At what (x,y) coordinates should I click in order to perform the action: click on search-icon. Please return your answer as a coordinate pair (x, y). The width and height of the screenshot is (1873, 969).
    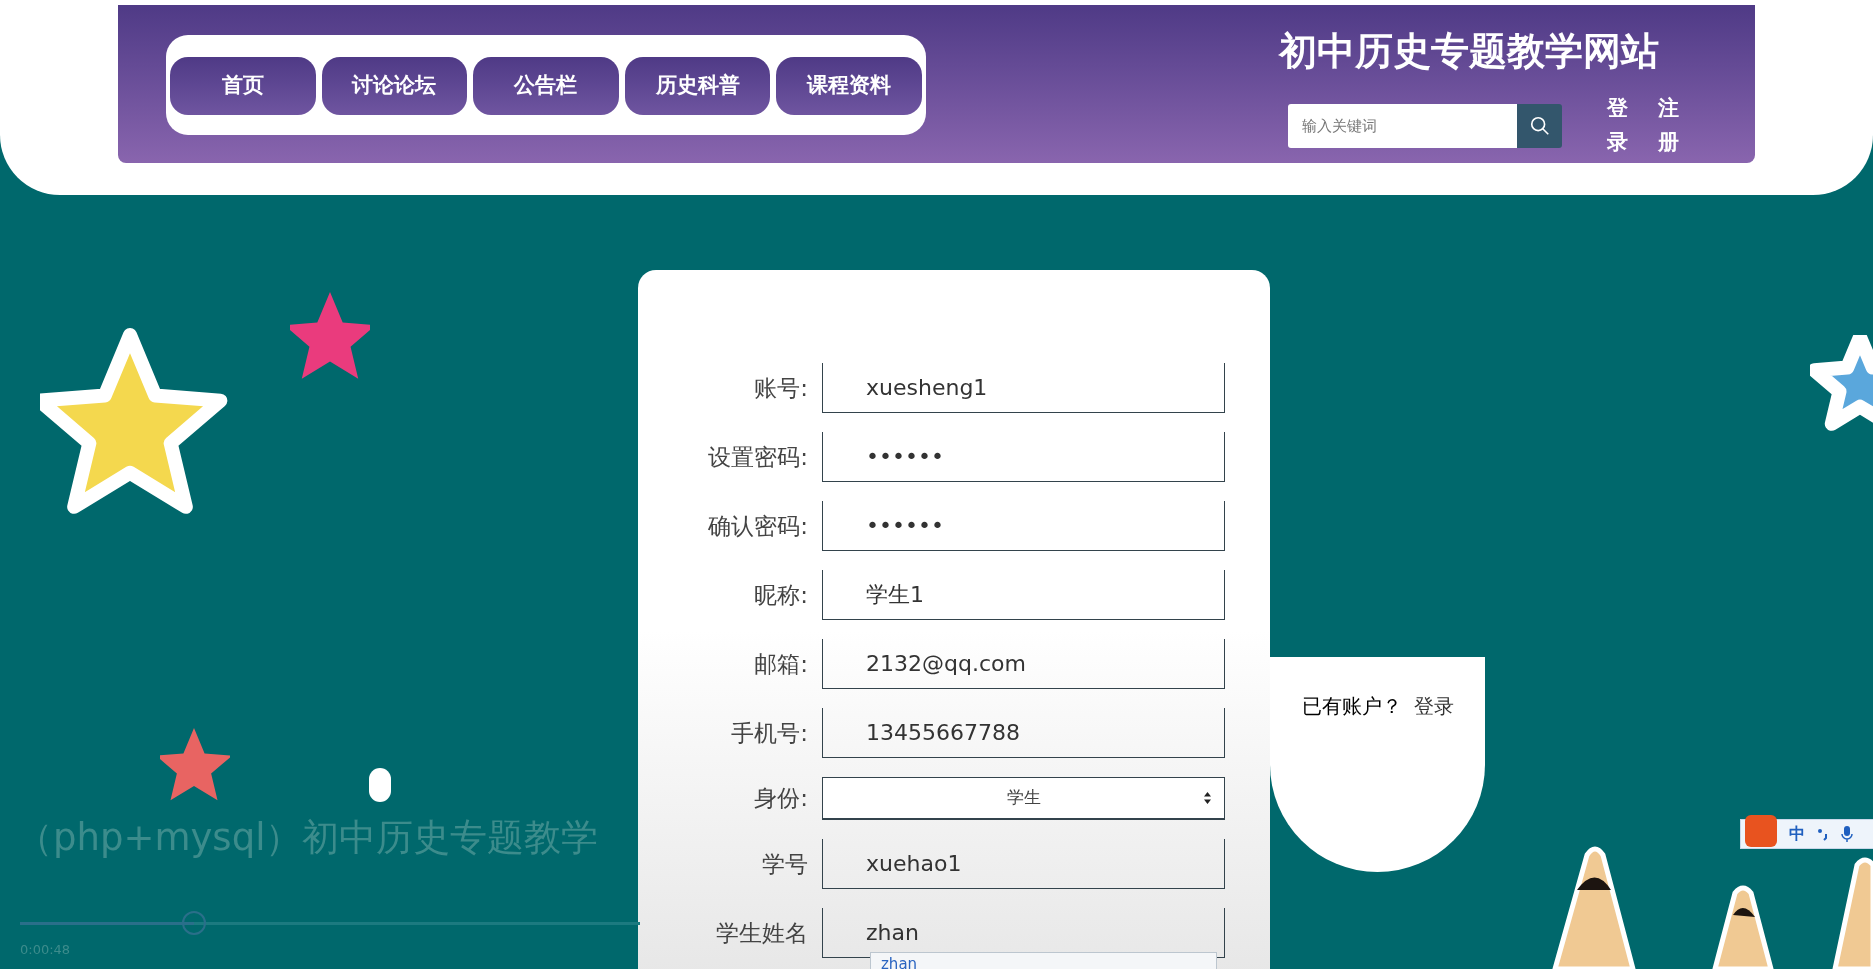
    Looking at the image, I should click on (1539, 125).